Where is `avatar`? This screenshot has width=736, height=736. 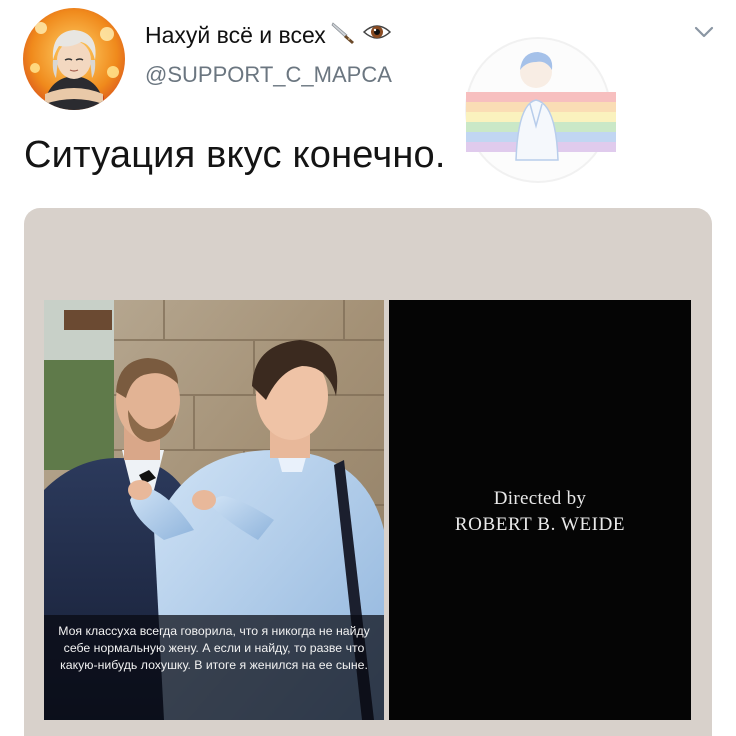 avatar is located at coordinates (74, 59).